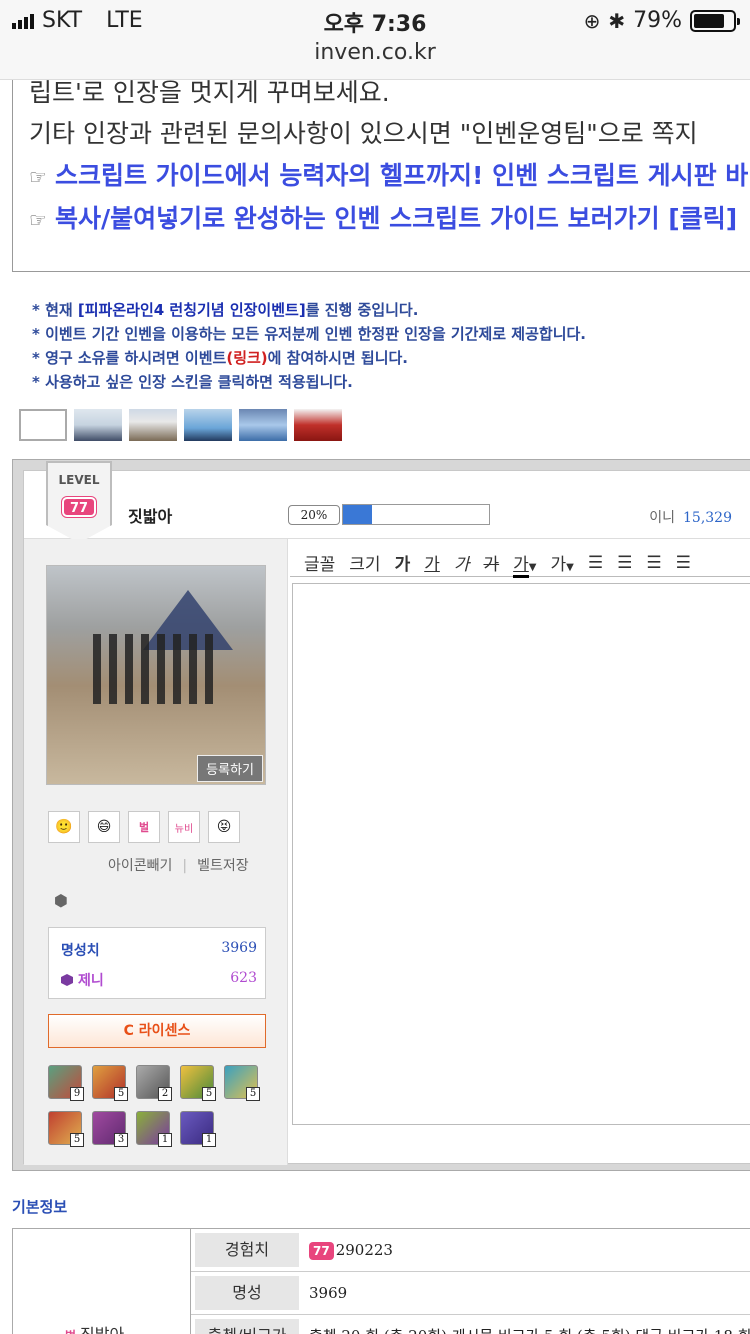 Image resolution: width=750 pixels, height=1334 pixels. Describe the element at coordinates (121, 1140) in the screenshot. I see `item-count: 3` at that location.